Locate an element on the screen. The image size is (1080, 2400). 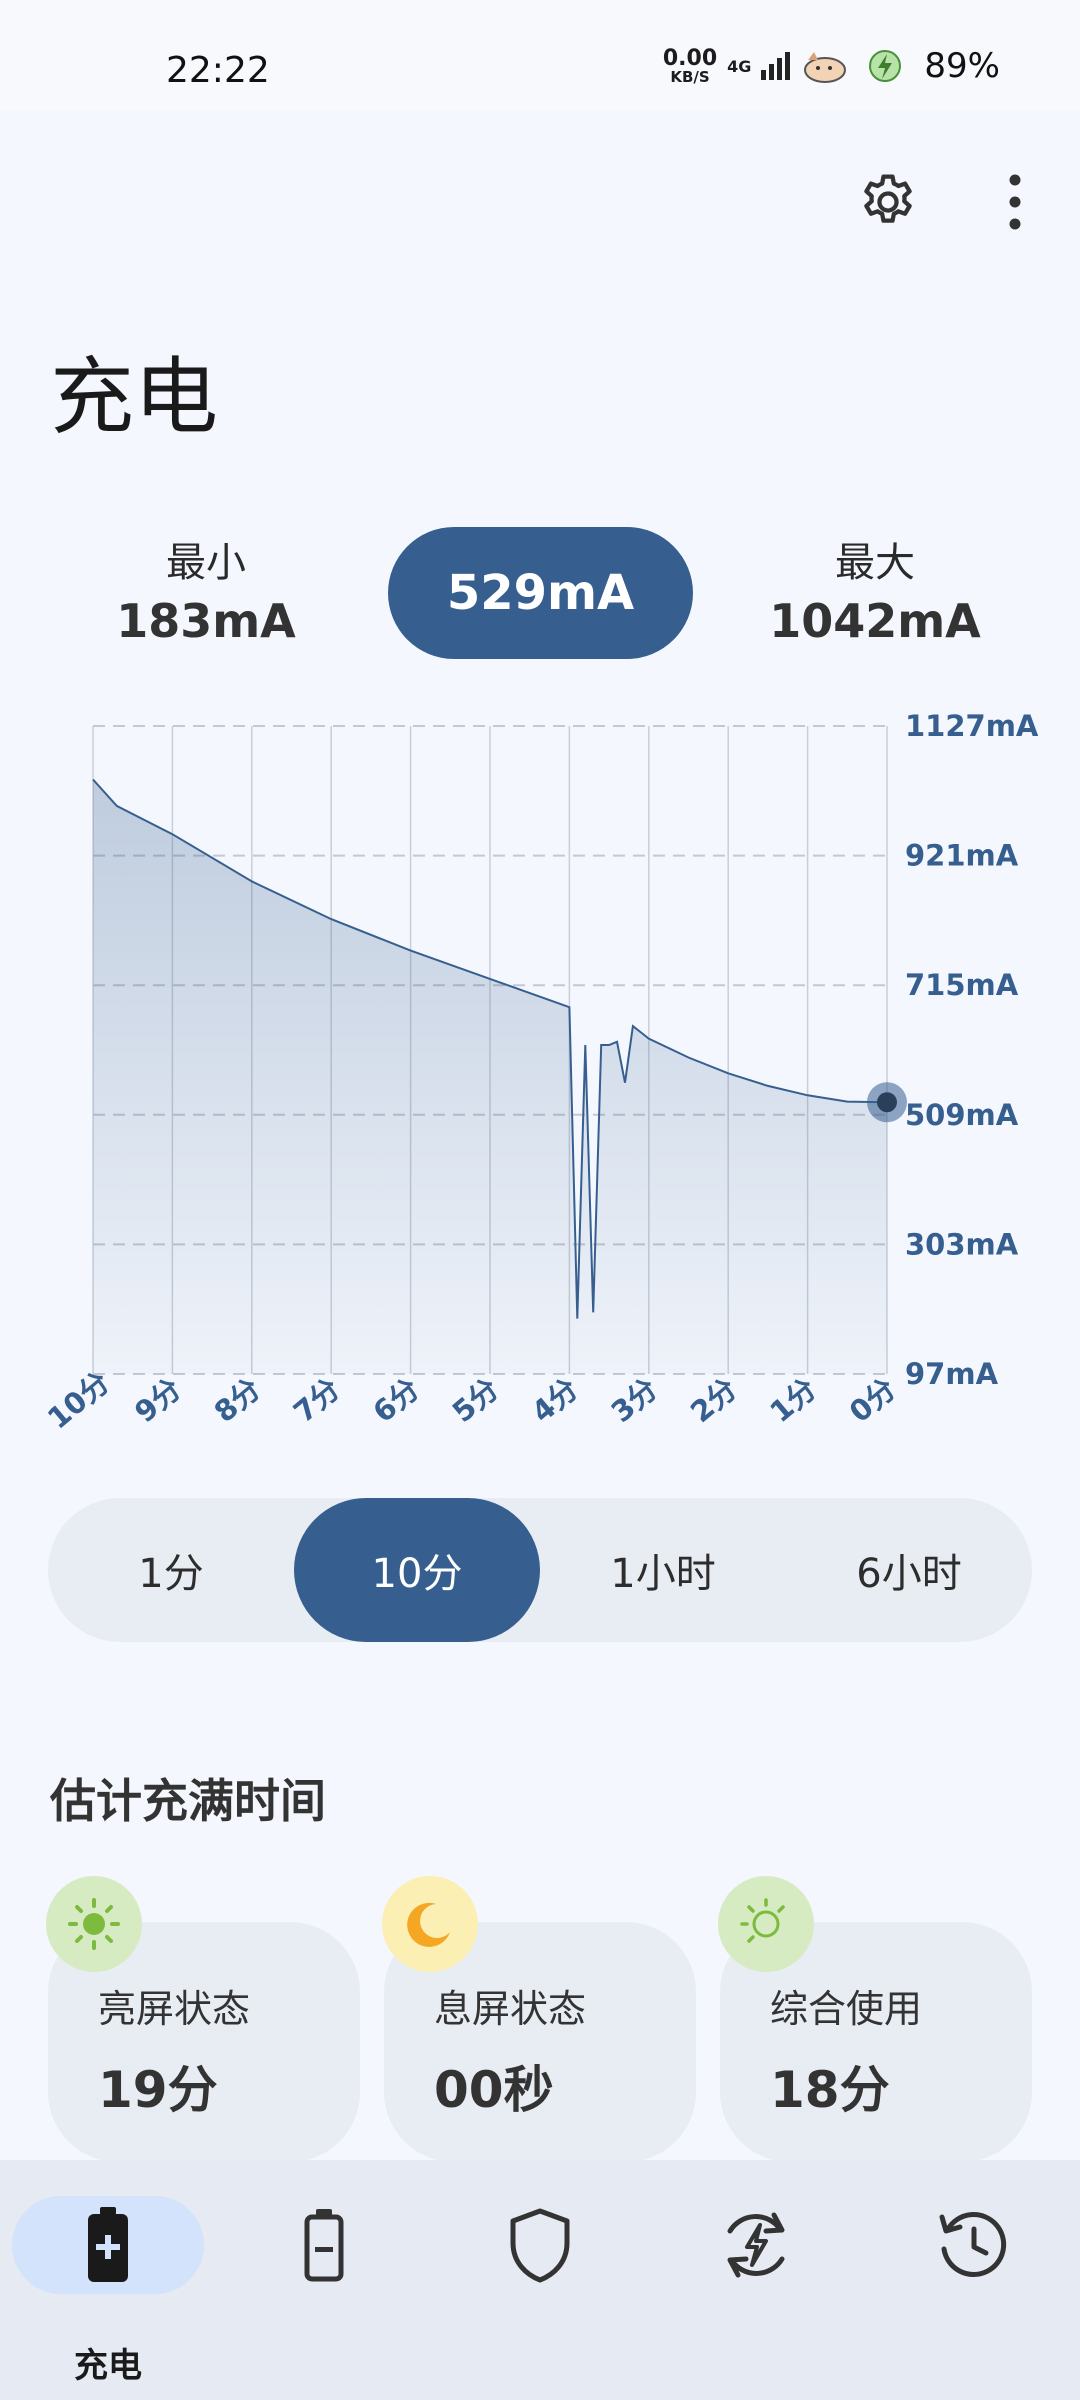
y-tick-label: 97mA is located at coordinates (952, 1374).